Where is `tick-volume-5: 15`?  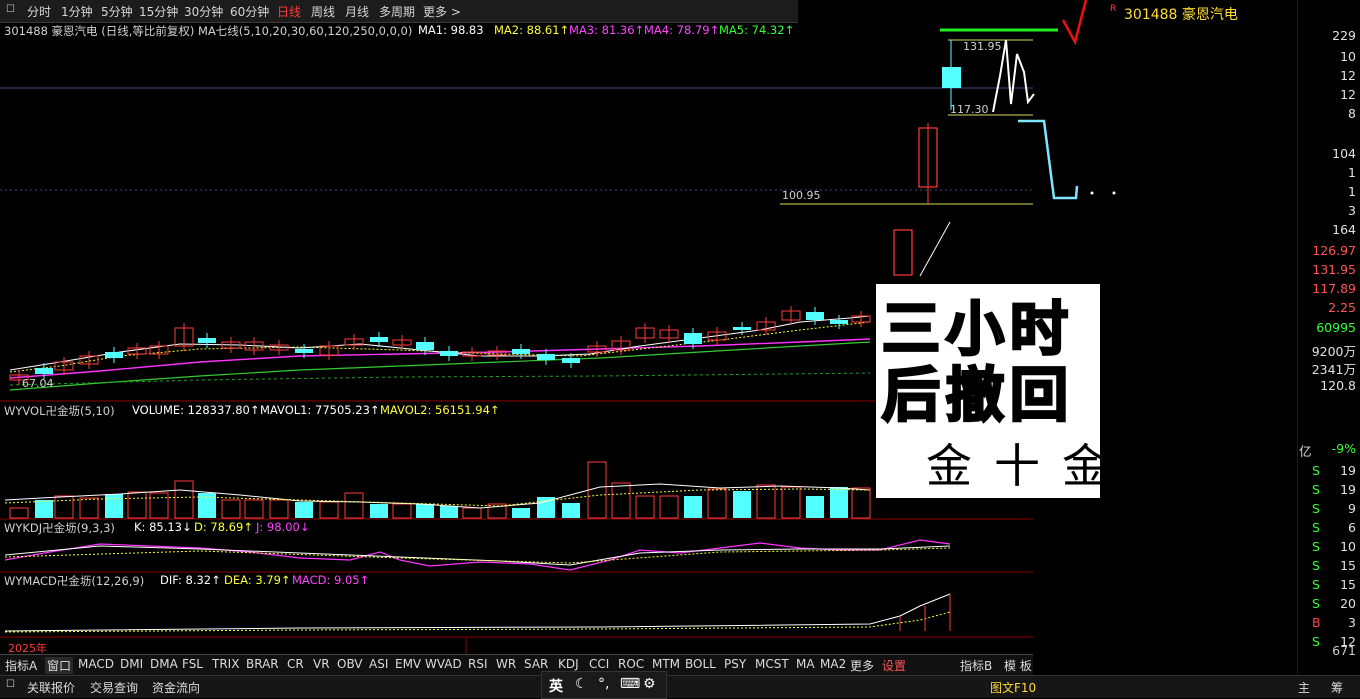 tick-volume-5: 15 is located at coordinates (1348, 565).